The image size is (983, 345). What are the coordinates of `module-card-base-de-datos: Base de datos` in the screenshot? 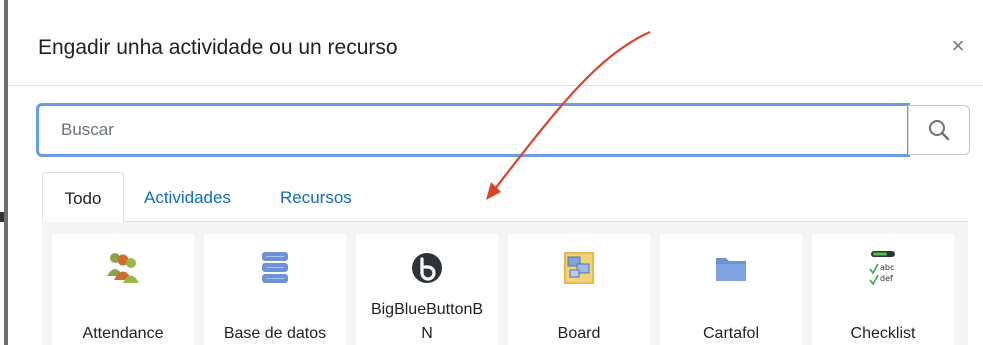 It's located at (275, 289).